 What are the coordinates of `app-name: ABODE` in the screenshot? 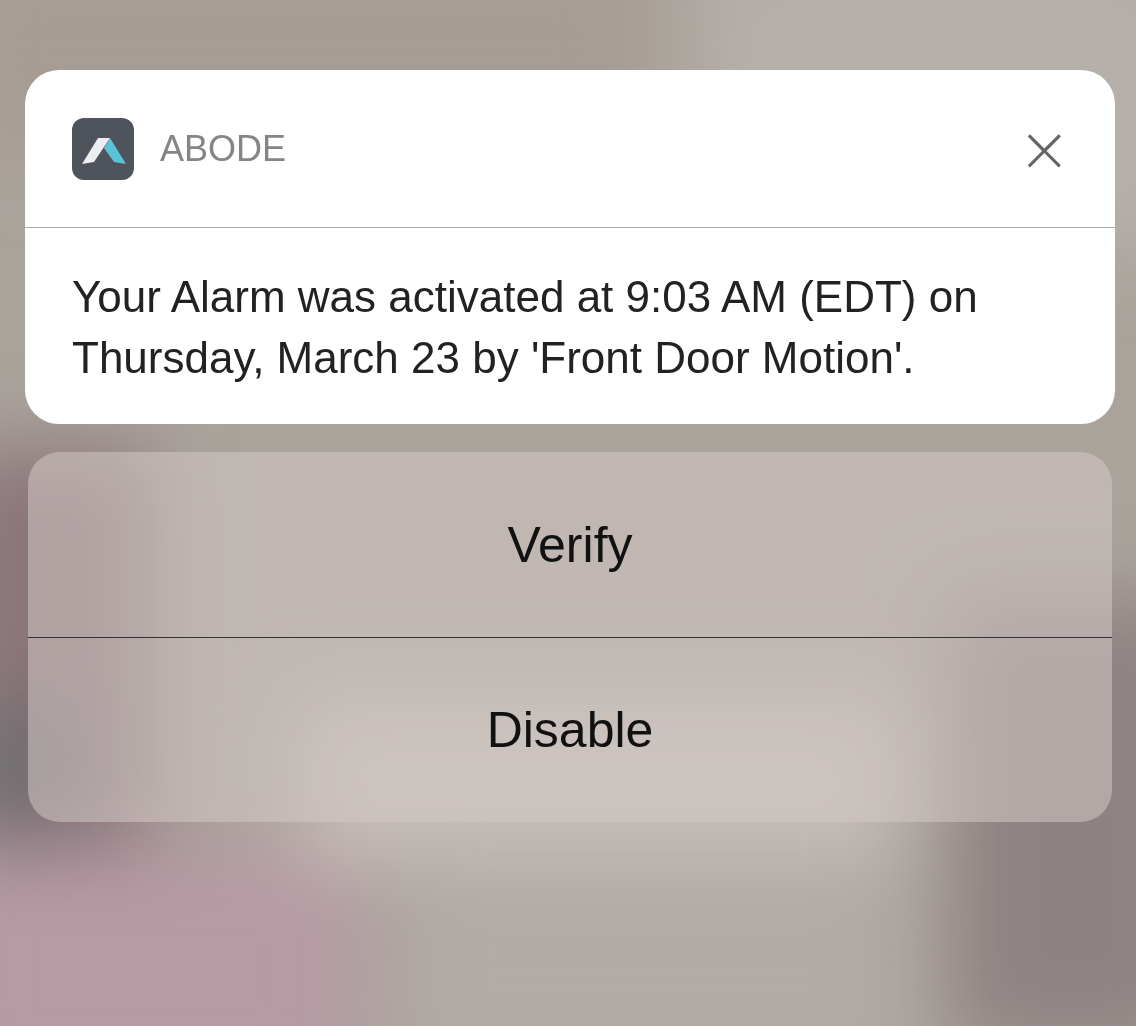 It's located at (224, 148).